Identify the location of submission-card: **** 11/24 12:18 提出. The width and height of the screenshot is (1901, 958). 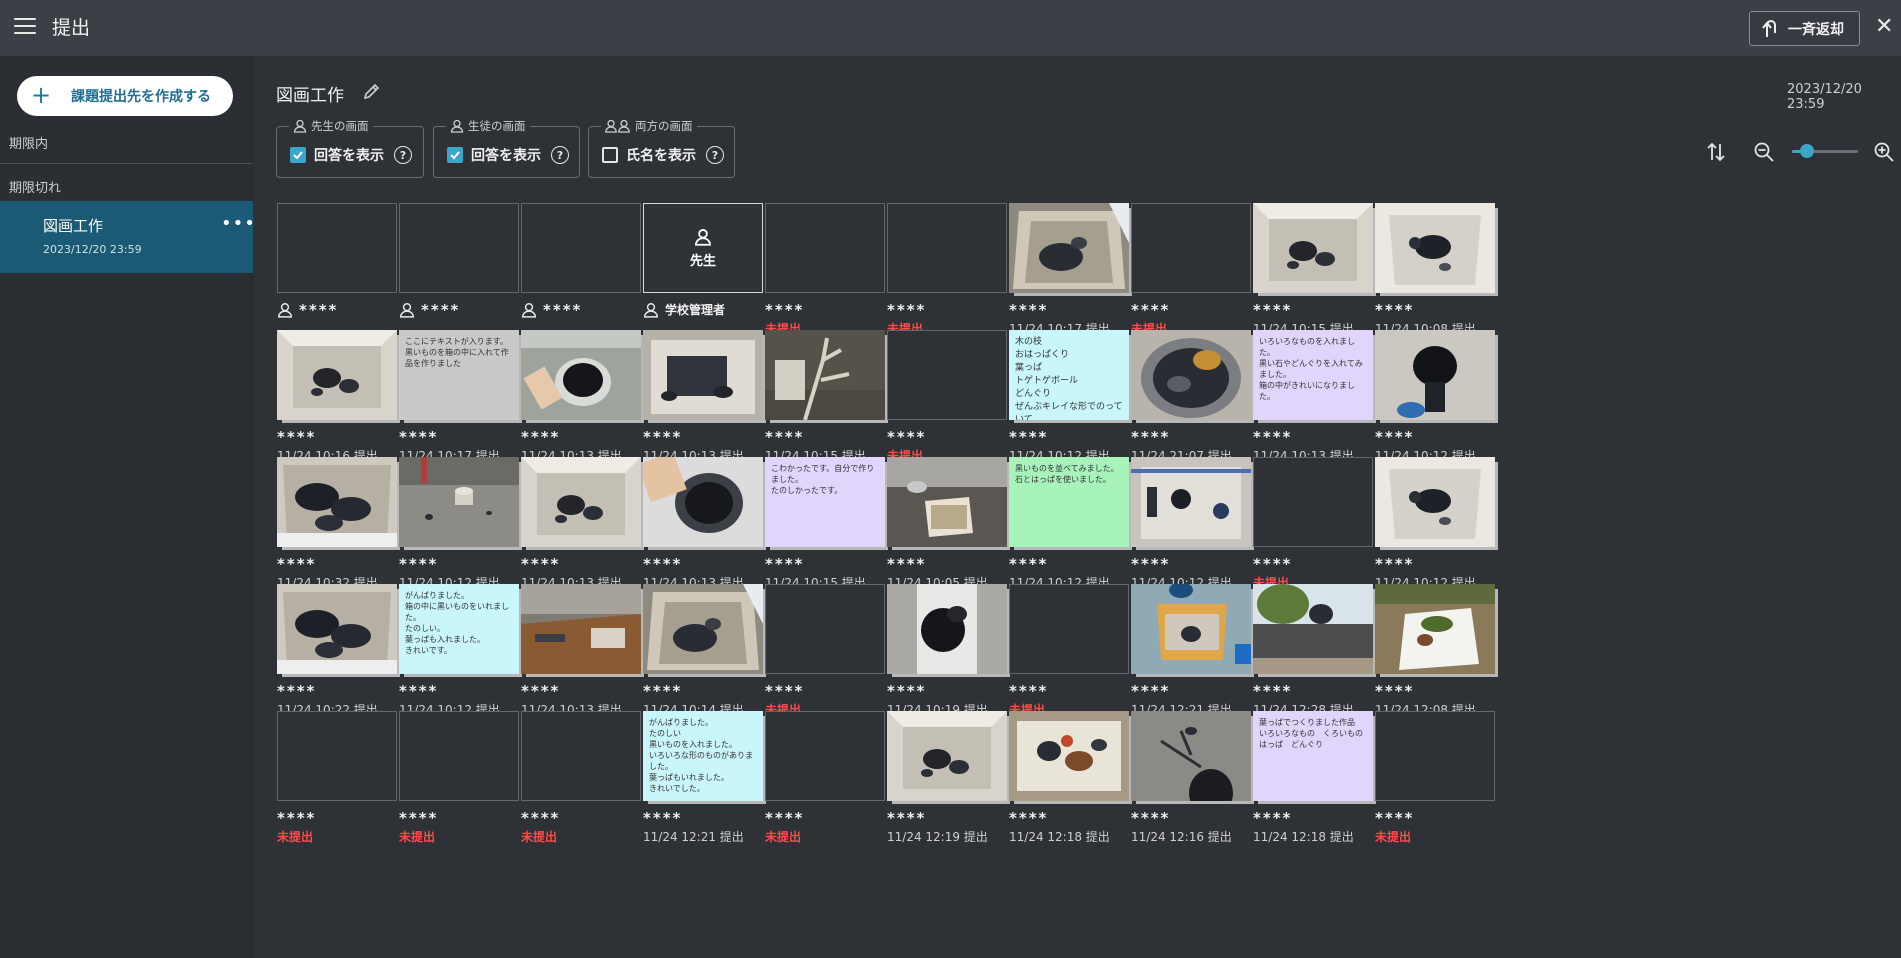
(1071, 780).